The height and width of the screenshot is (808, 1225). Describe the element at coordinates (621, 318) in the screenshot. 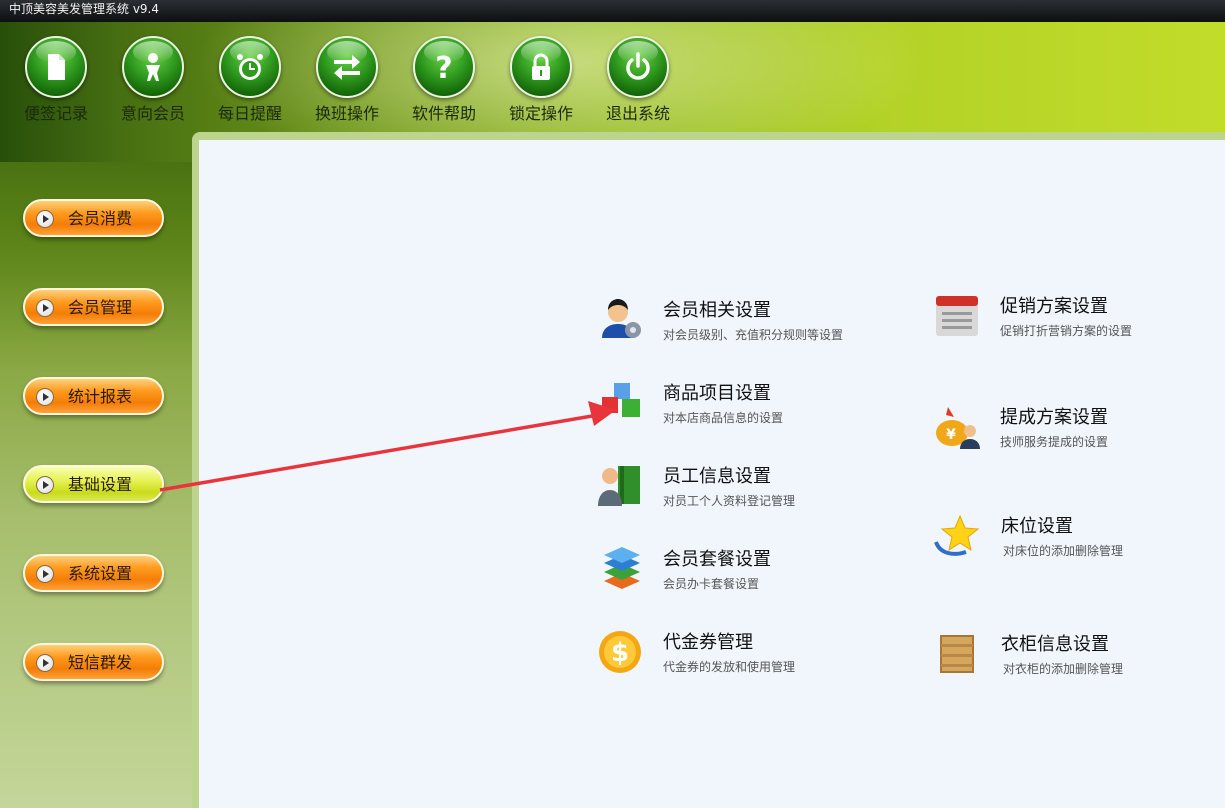

I see `member-settings-icon` at that location.